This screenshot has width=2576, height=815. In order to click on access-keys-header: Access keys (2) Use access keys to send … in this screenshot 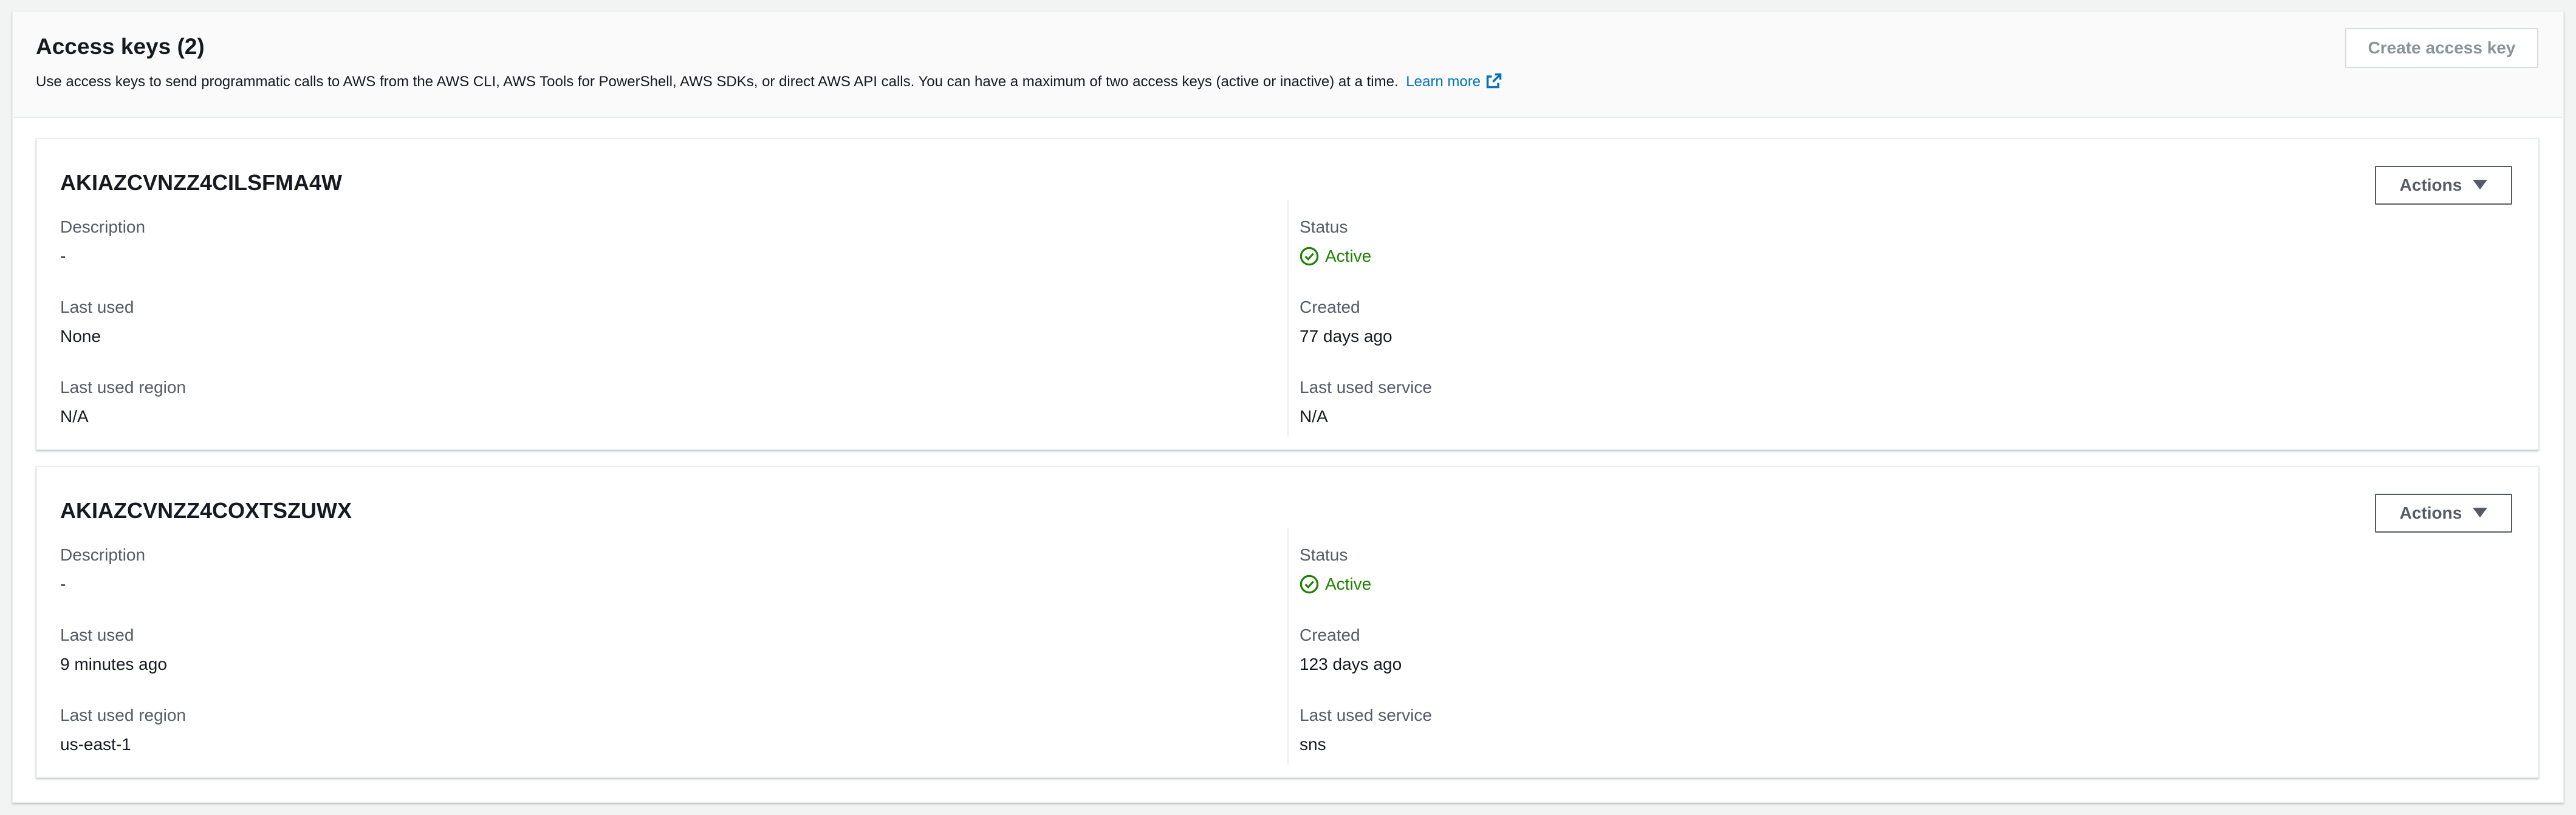, I will do `click(1288, 65)`.